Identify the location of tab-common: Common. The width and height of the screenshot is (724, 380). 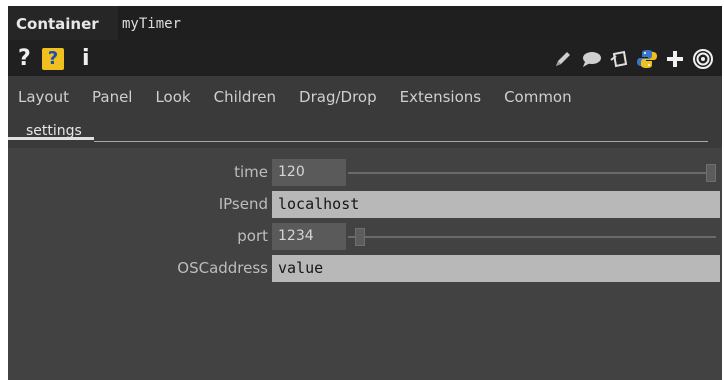
(538, 97).